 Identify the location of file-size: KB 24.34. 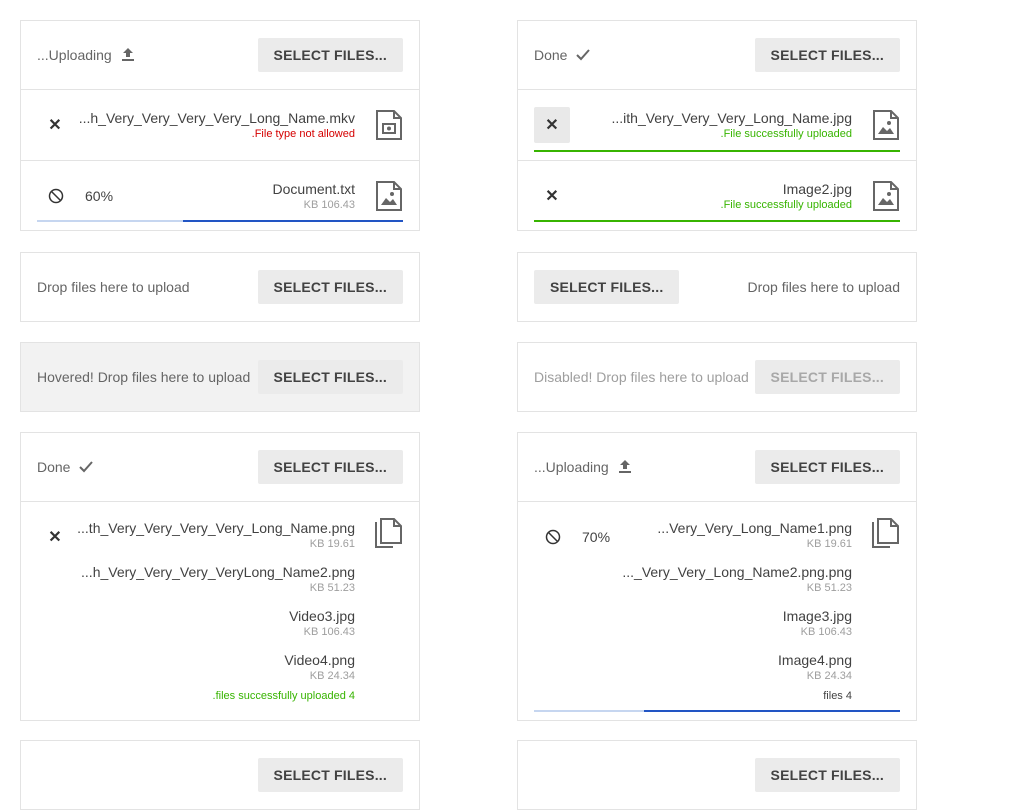
(829, 676).